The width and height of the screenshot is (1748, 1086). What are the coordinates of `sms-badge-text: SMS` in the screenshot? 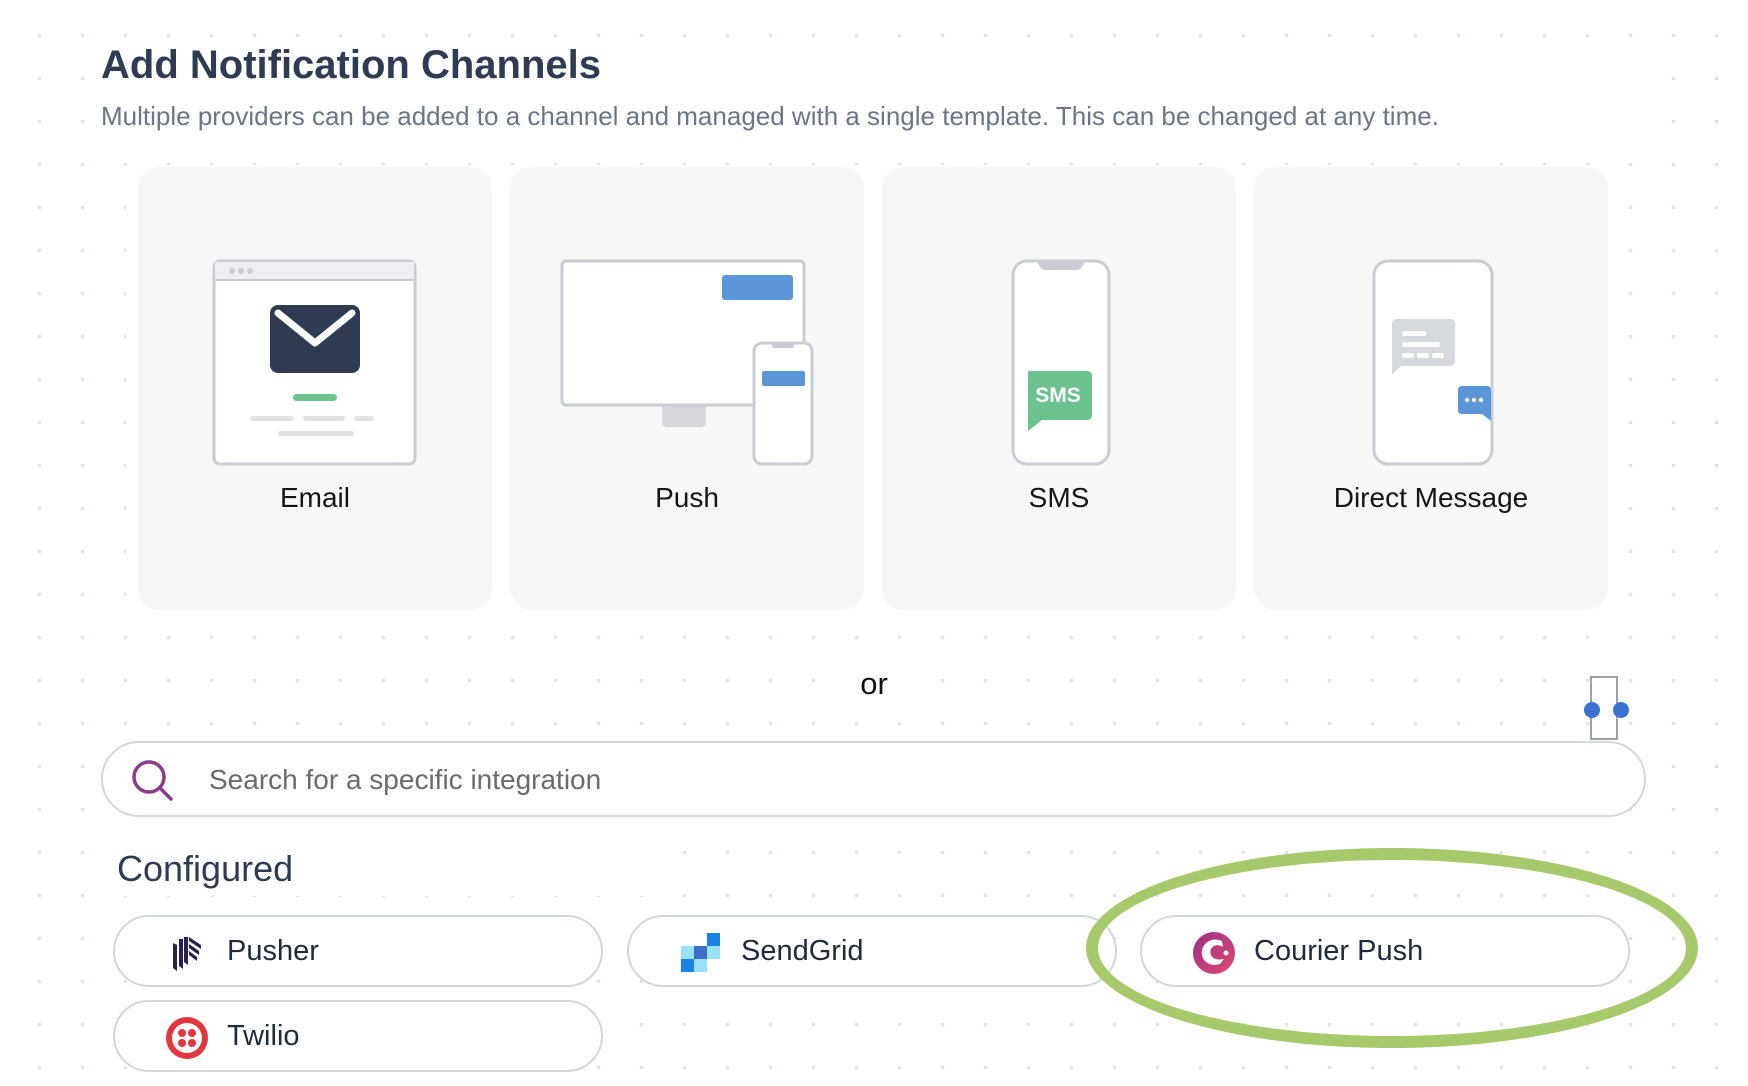 It's located at (1058, 395).